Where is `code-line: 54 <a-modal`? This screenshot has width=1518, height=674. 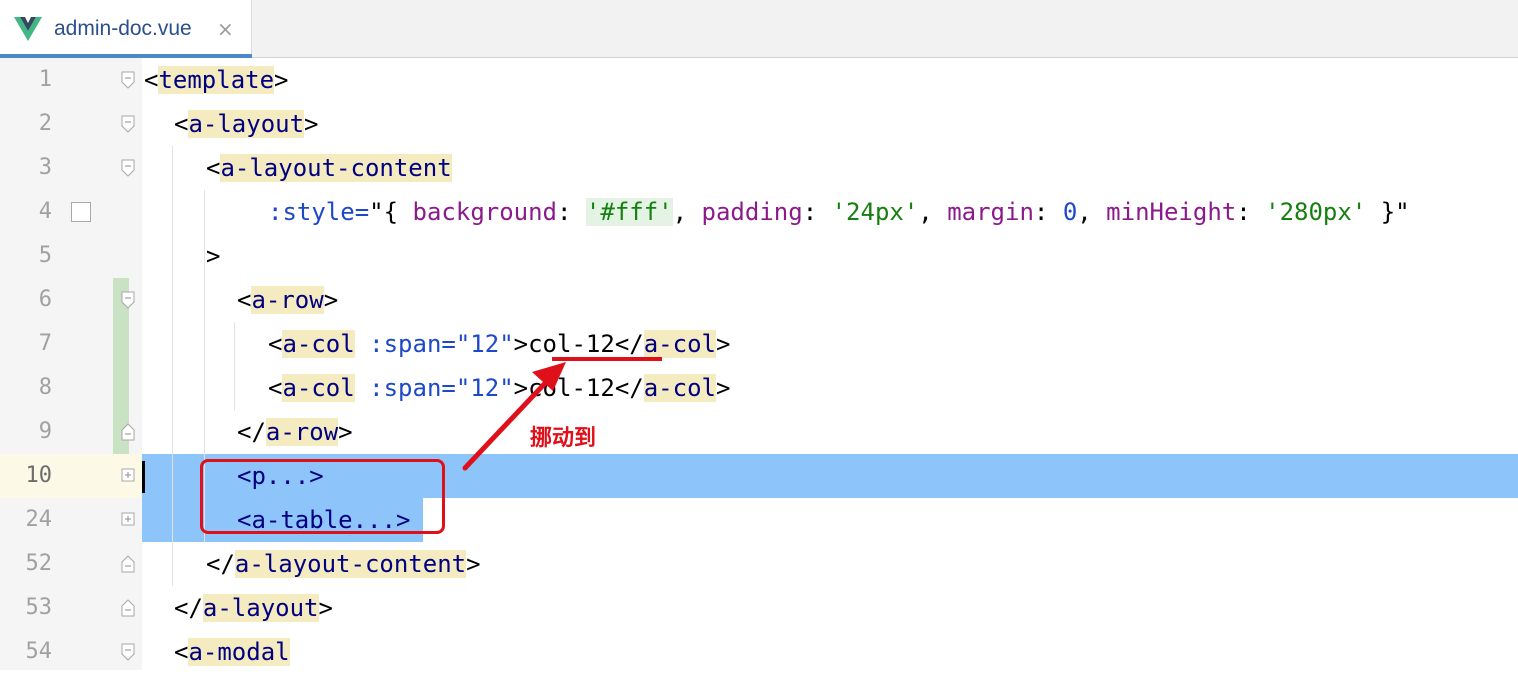
code-line: 54 <a-modal is located at coordinates (759, 652).